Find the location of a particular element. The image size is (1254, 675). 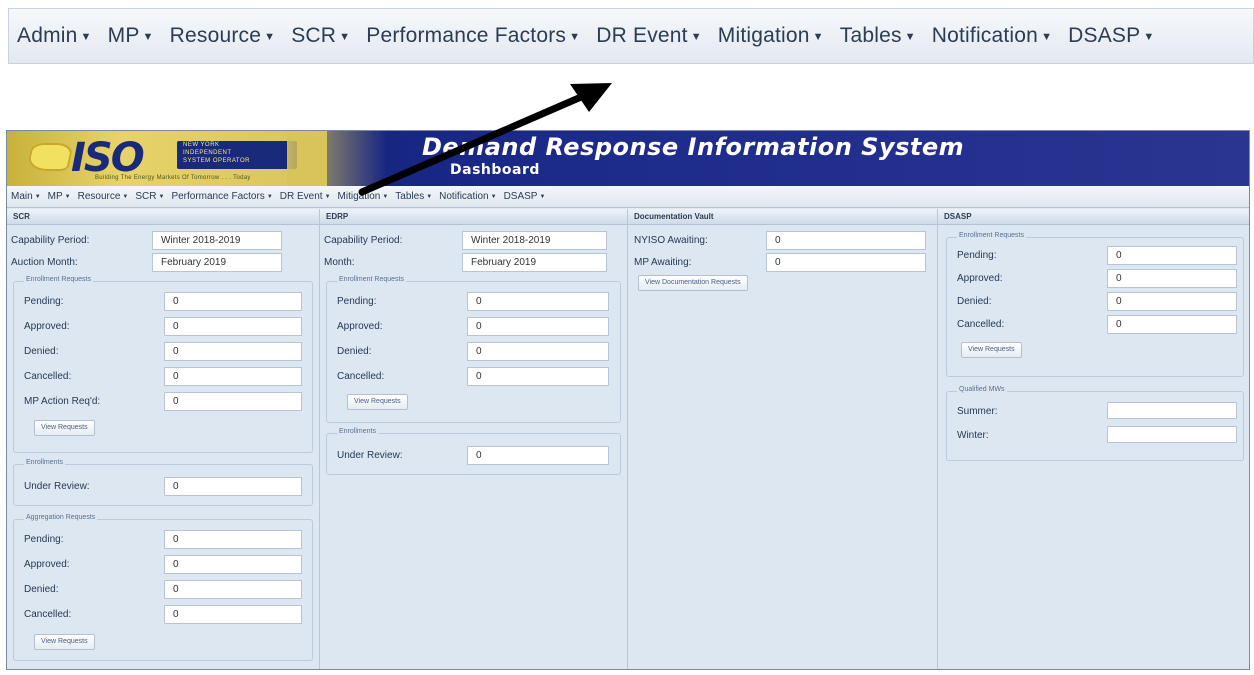

zoom-menu-label: Performance Factors is located at coordinates (466, 35).